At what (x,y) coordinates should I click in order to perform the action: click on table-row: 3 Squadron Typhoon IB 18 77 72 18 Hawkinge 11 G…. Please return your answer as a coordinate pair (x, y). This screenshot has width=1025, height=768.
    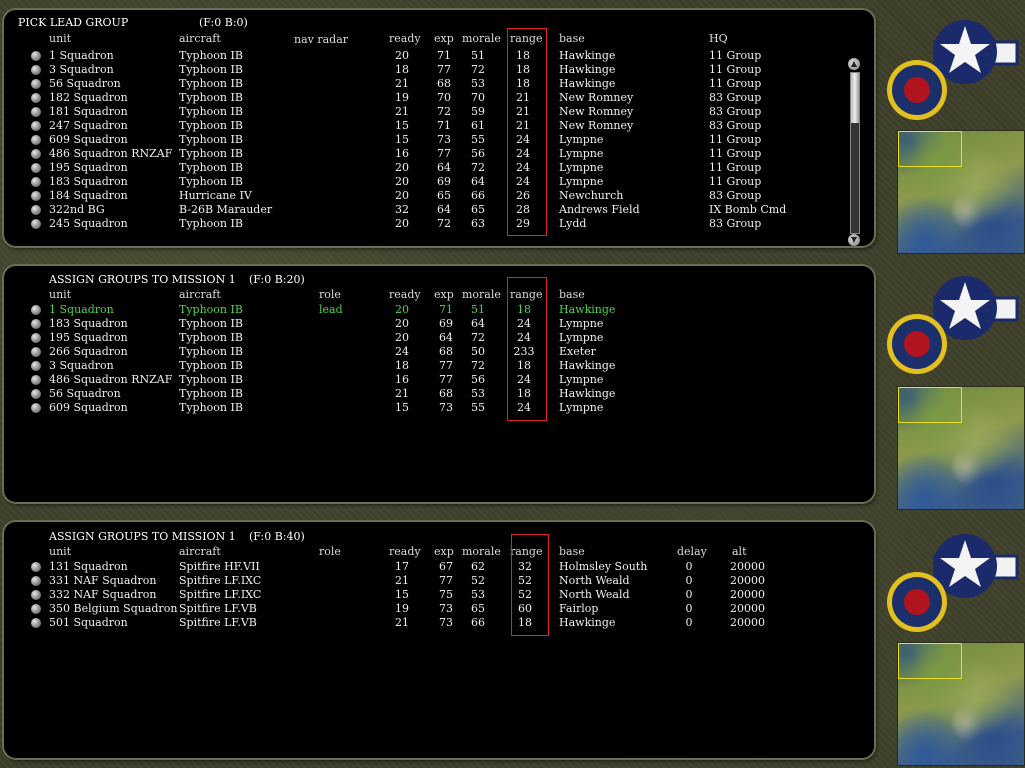
    Looking at the image, I should click on (439, 70).